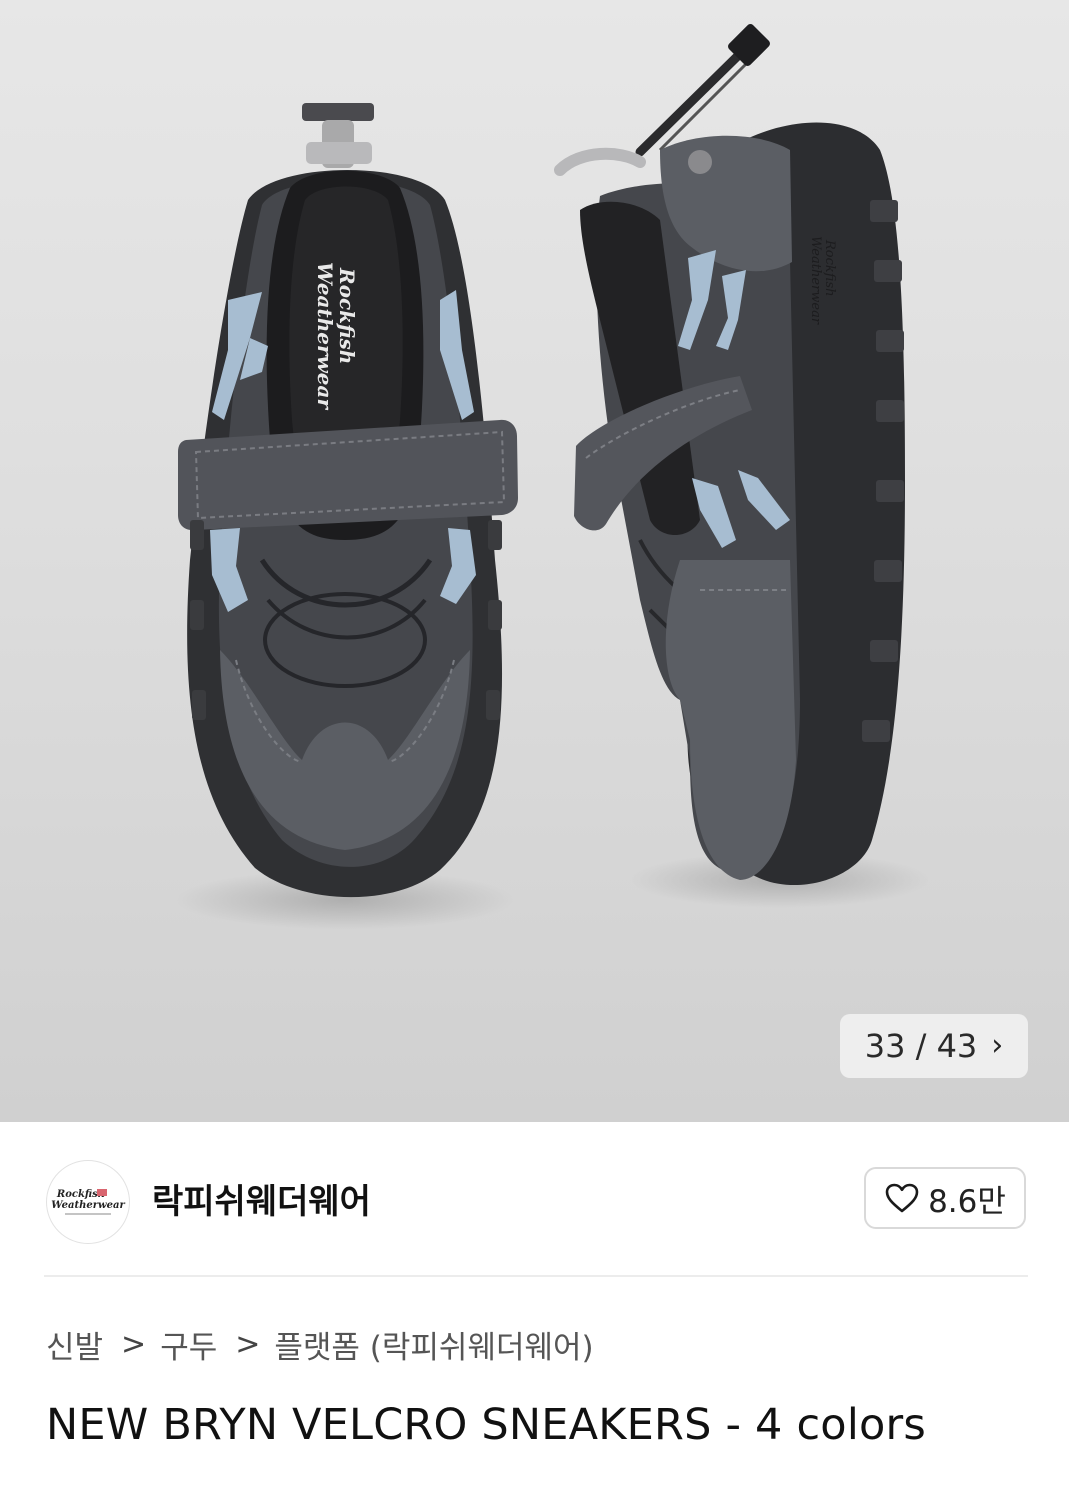  What do you see at coordinates (325, 336) in the screenshot?
I see `insole-logo-text-2: Weatherwear` at bounding box center [325, 336].